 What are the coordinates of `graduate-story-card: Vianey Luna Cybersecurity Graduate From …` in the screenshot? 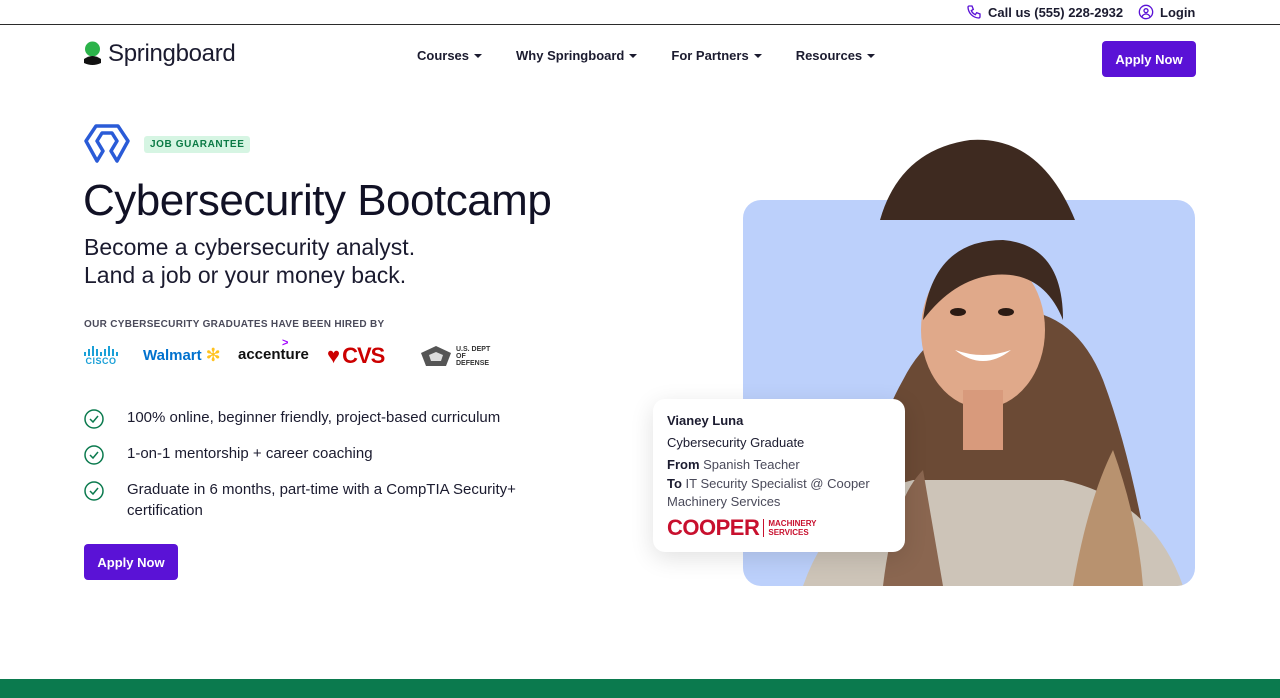 It's located at (779, 475).